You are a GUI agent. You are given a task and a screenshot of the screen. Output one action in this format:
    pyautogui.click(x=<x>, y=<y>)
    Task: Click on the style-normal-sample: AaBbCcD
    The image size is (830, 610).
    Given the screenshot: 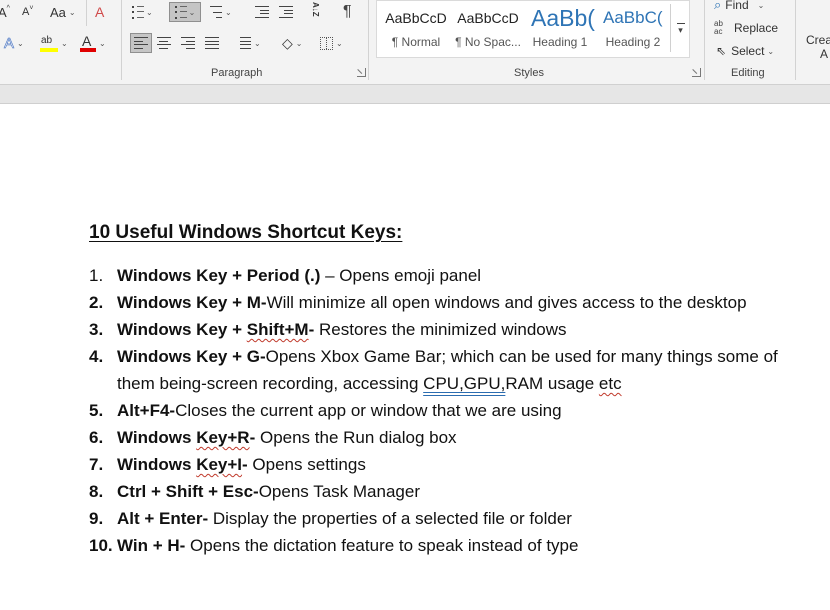 What is the action you would take?
    pyautogui.click(x=416, y=18)
    